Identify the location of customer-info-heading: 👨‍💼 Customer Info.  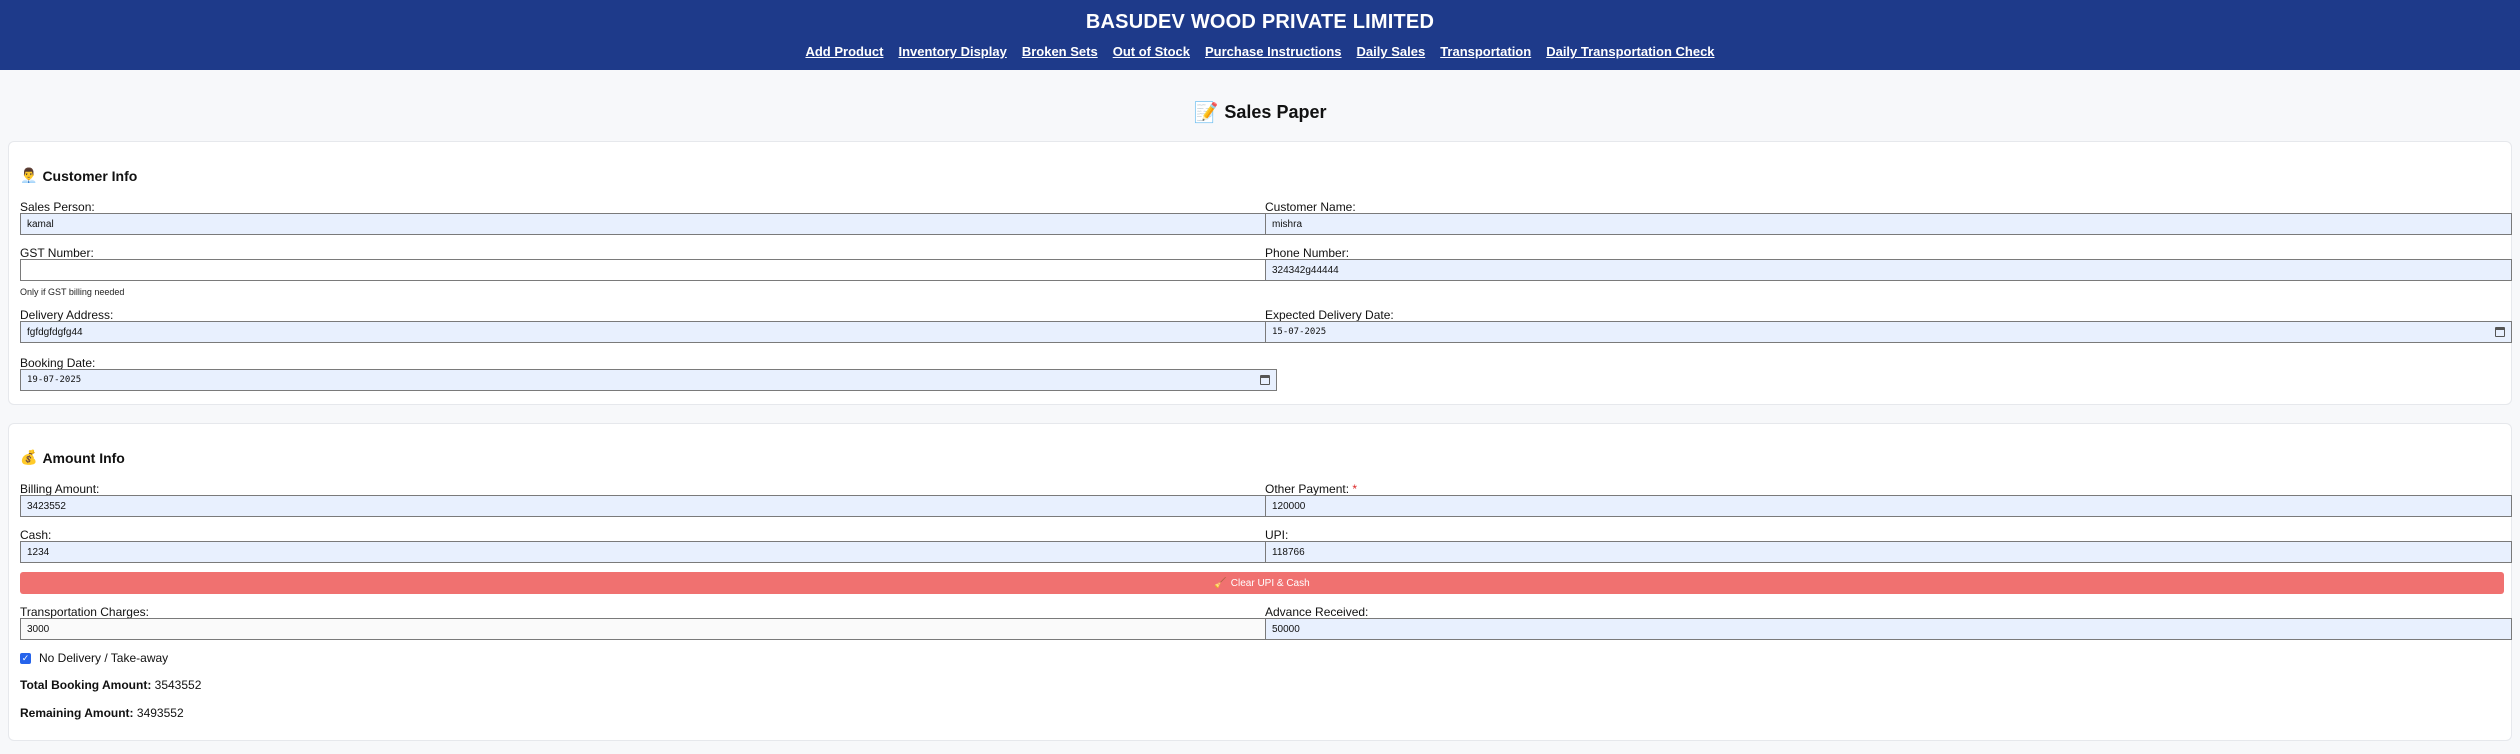
(78, 175).